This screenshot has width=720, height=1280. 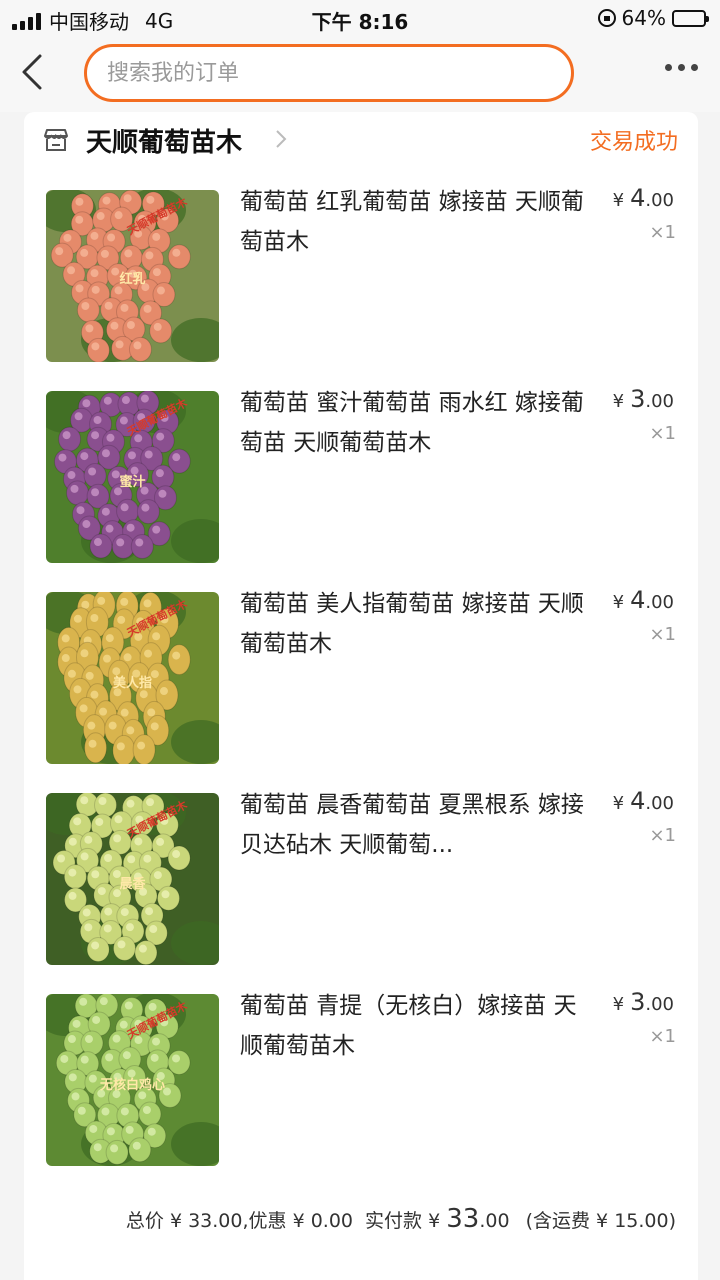 I want to click on paid-amount-int: 33, so click(x=463, y=1219).